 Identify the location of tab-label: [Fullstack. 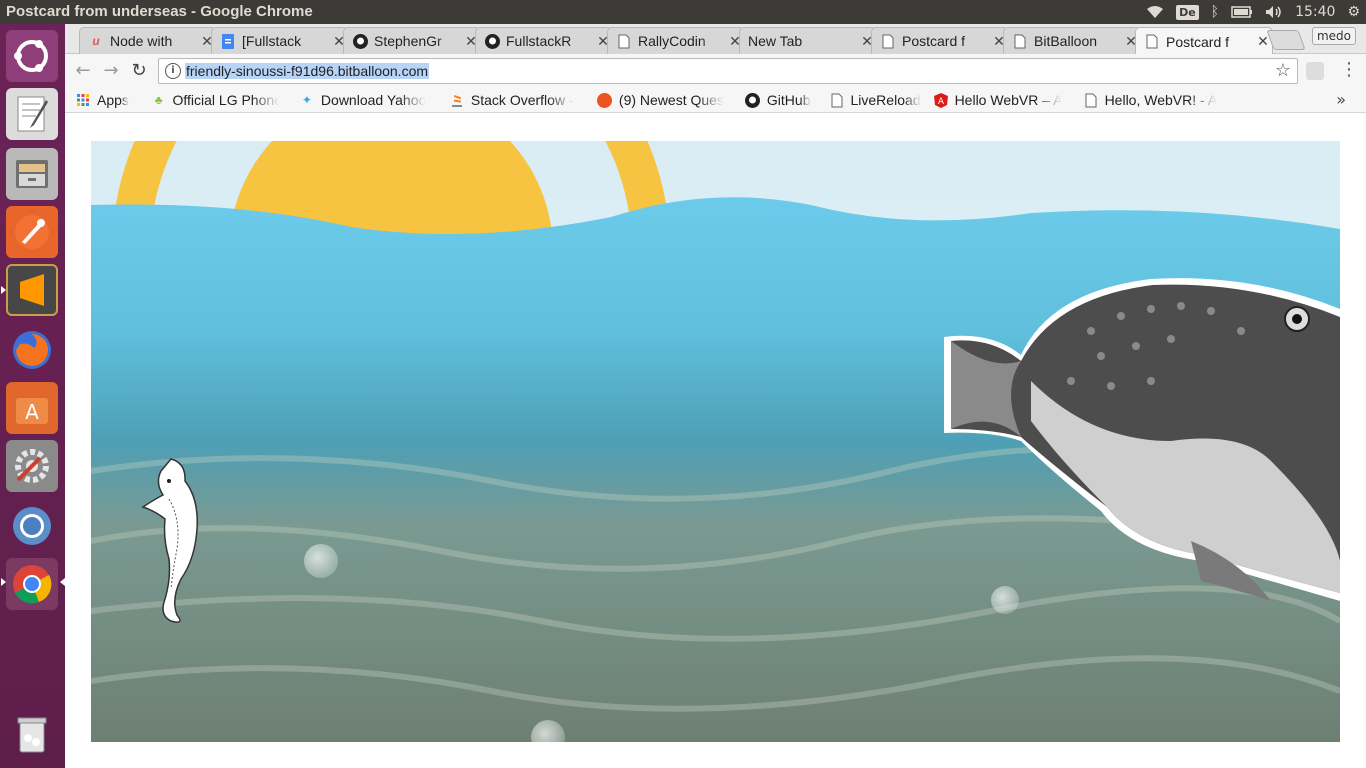
(272, 41).